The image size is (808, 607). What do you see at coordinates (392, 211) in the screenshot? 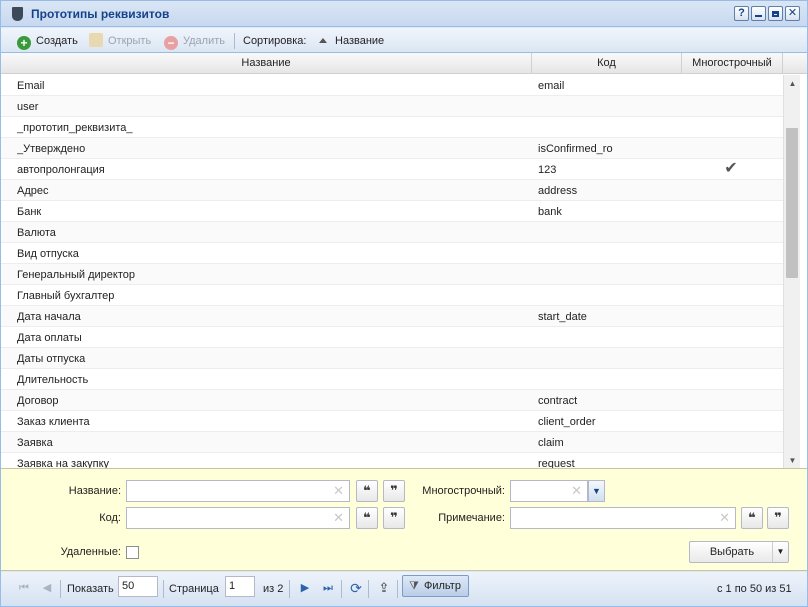
I see `table-row: Банк bank` at bounding box center [392, 211].